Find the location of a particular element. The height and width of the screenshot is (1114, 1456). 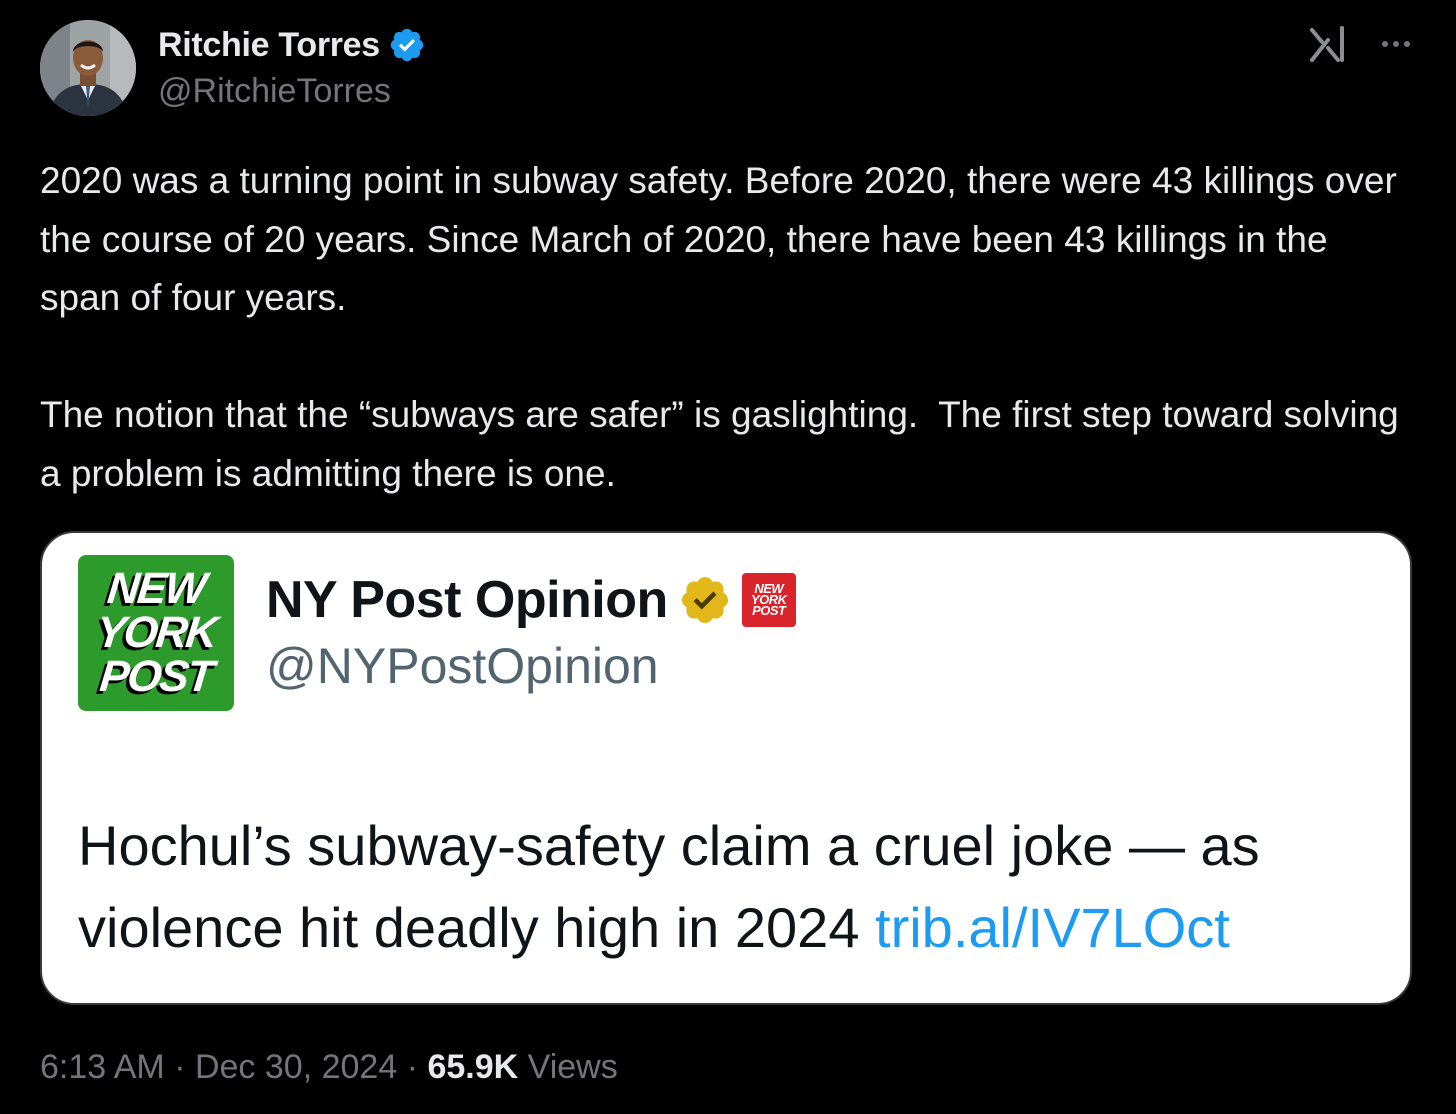

avatar-image is located at coordinates (88, 68).